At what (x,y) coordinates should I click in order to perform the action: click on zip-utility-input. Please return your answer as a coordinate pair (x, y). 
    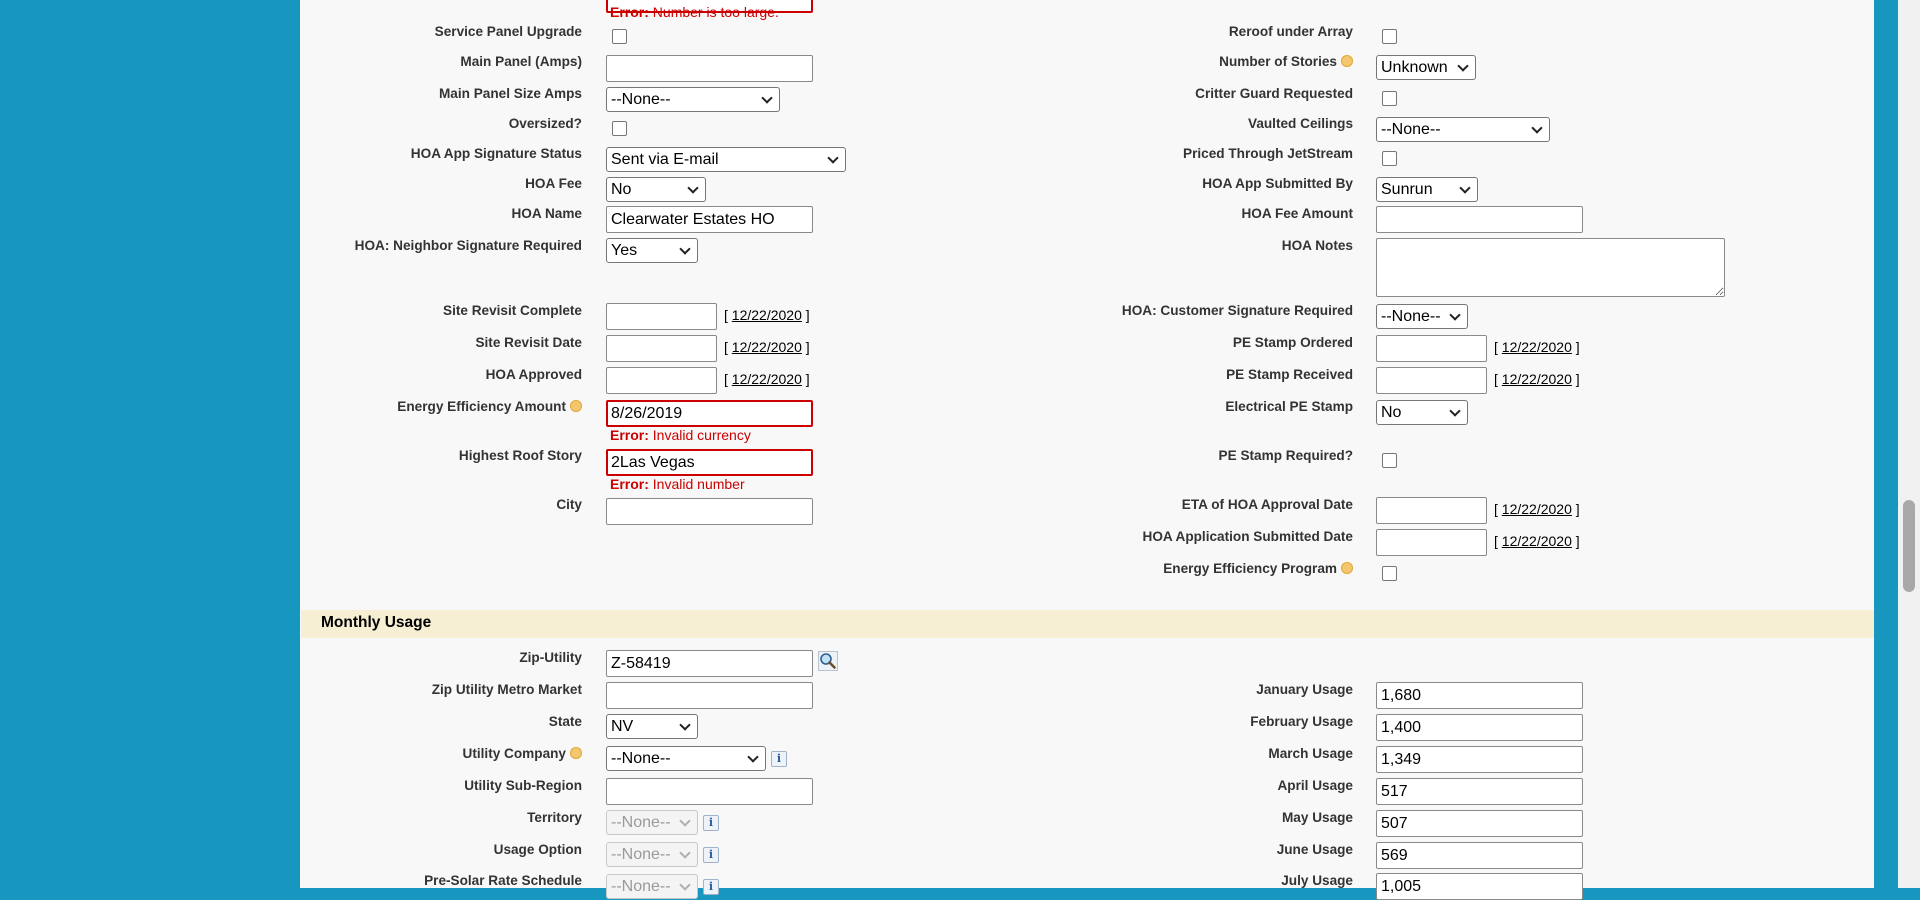
    Looking at the image, I should click on (709, 663).